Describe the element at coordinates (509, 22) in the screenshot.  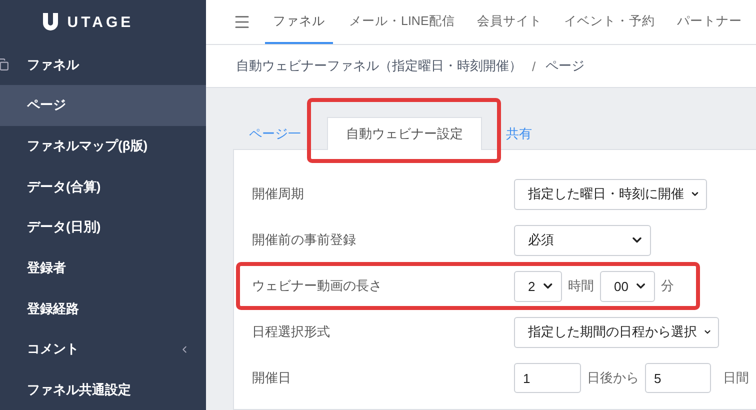
I see `nav-tab: 会員サイト` at that location.